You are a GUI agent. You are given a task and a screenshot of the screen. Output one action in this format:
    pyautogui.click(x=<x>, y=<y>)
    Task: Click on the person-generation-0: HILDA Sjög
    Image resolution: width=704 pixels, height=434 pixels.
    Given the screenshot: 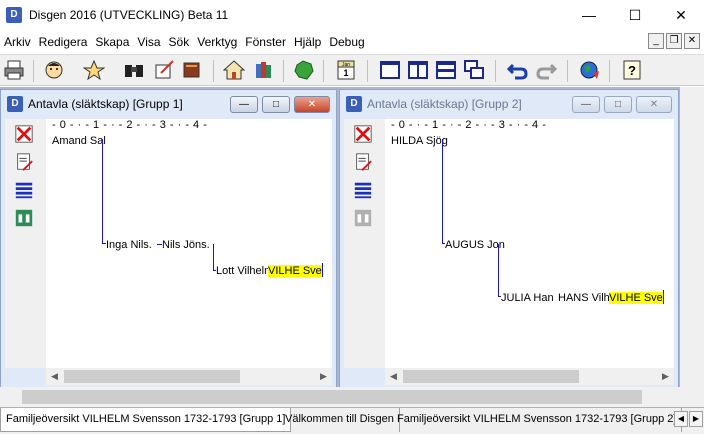 What is the action you would take?
    pyautogui.click(x=419, y=141)
    